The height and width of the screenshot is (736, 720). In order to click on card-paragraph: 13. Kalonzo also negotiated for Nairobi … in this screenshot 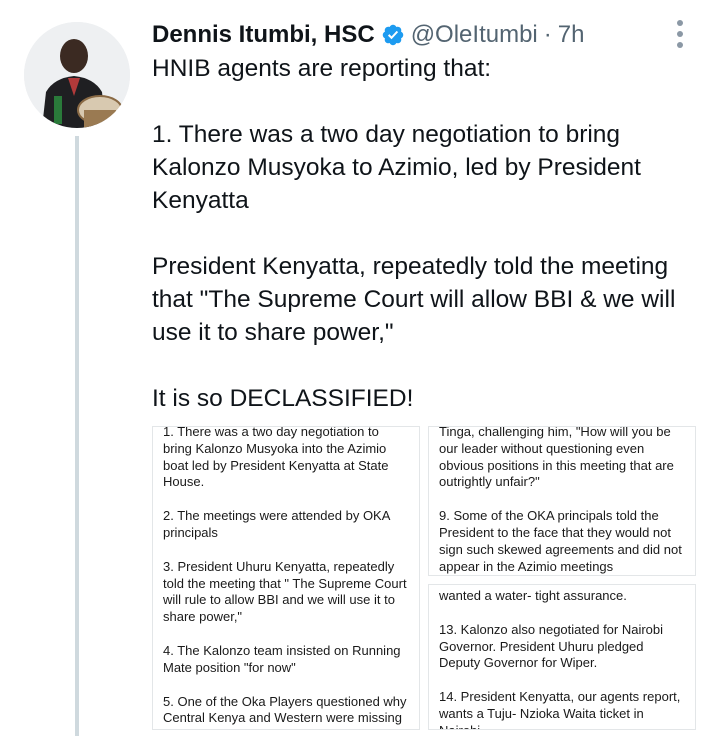, I will do `click(551, 646)`.